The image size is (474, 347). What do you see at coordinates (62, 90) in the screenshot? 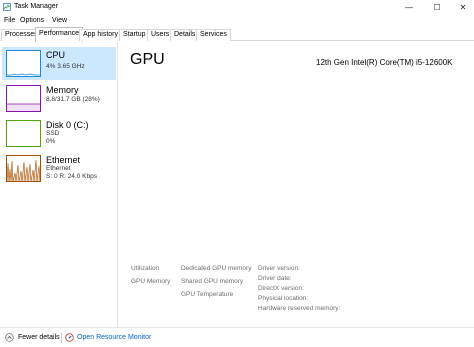
I see `sidebar-item-title: Memory` at bounding box center [62, 90].